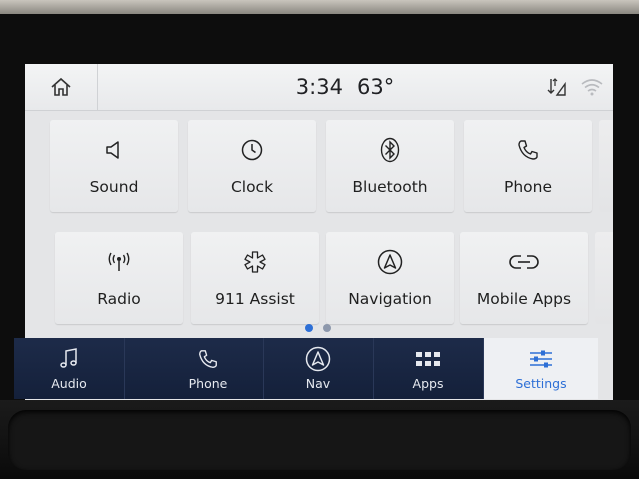 This screenshot has width=639, height=479. What do you see at coordinates (255, 278) in the screenshot?
I see `tile-911-assist: 911 Assist` at bounding box center [255, 278].